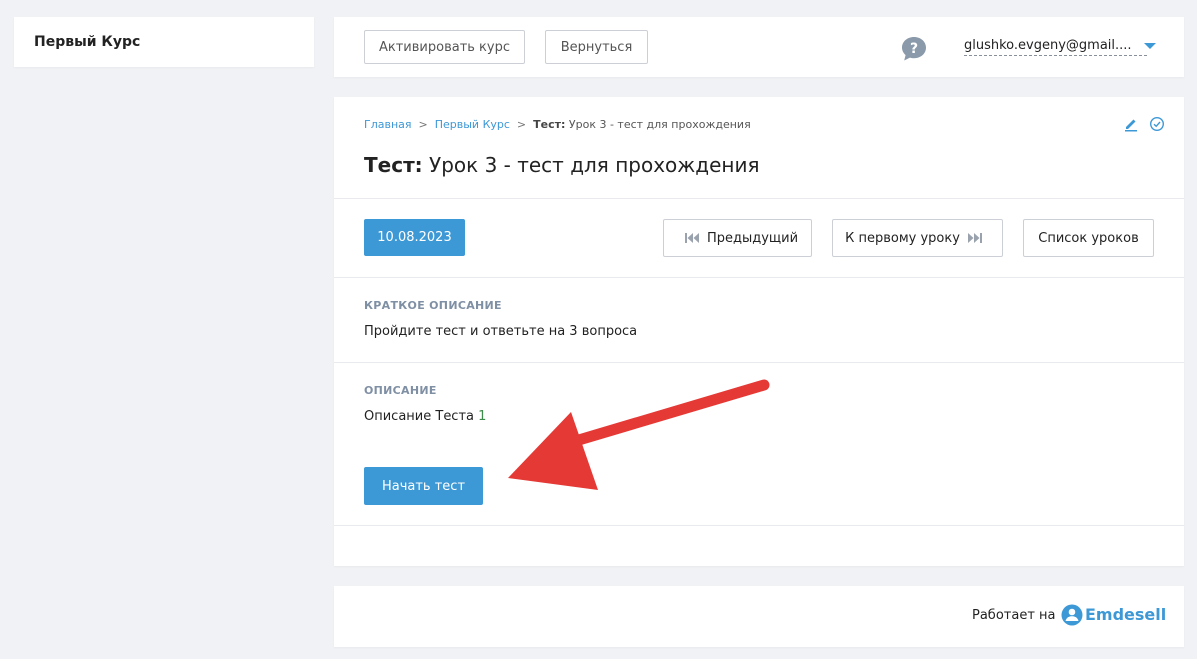 The image size is (1197, 659). I want to click on check-circle-icon, so click(1157, 124).